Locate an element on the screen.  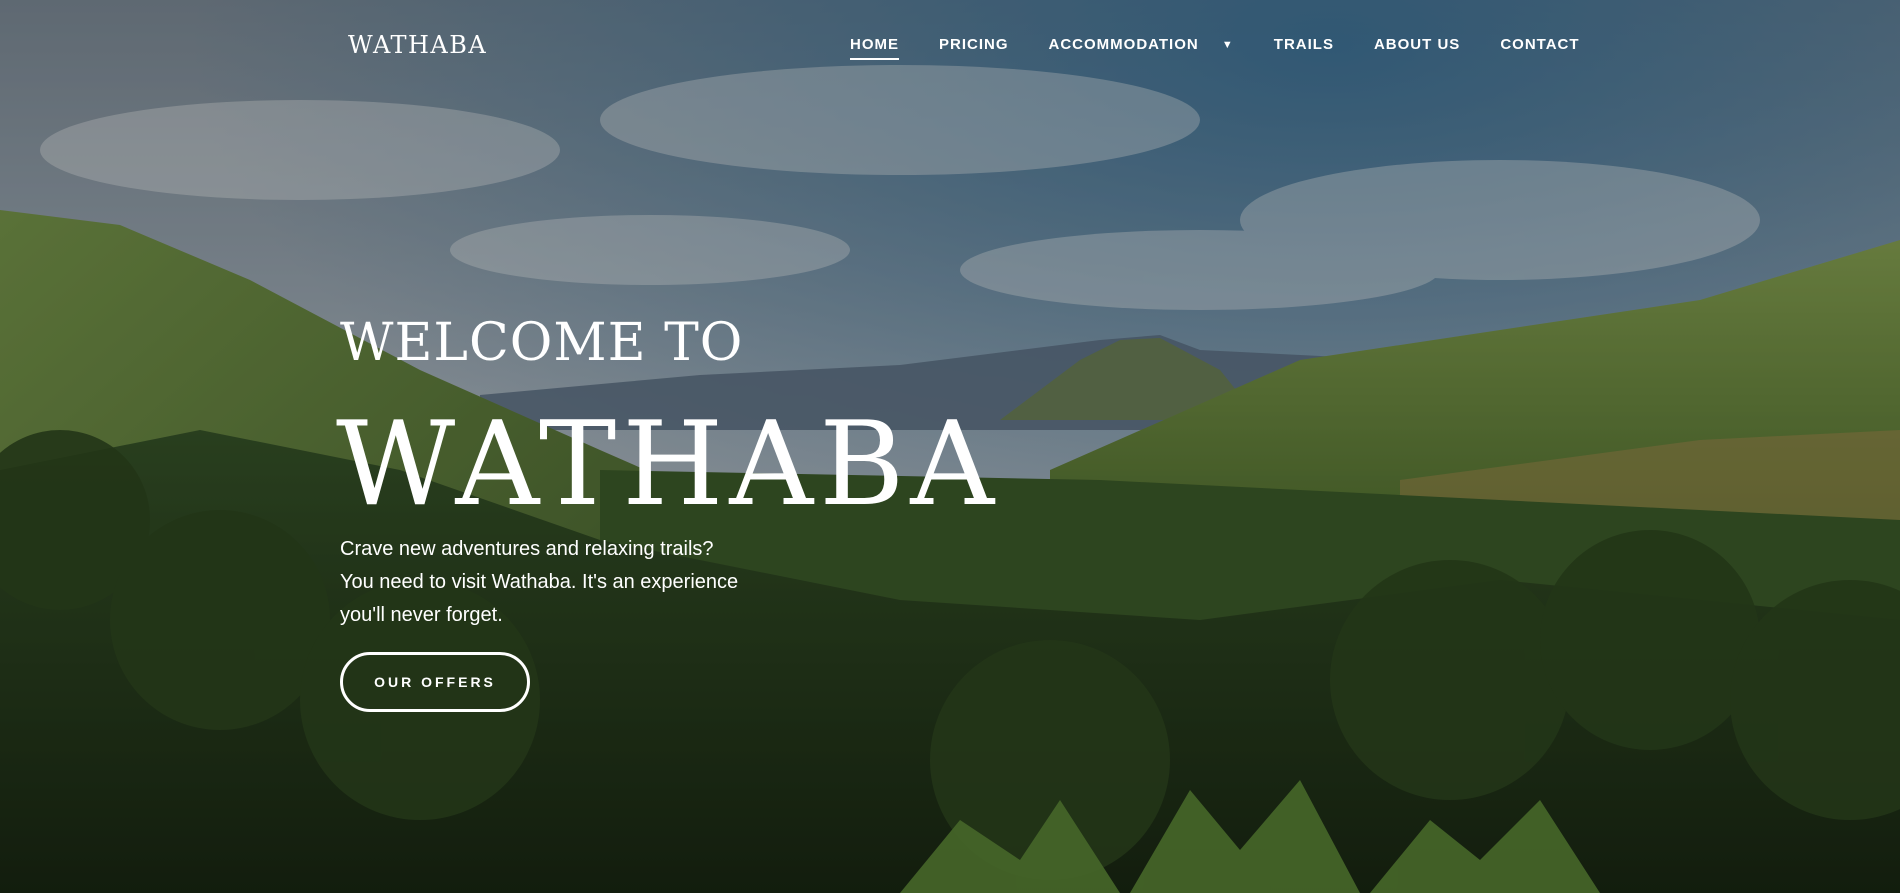
nav-contact: CONTACT is located at coordinates (1539, 45).